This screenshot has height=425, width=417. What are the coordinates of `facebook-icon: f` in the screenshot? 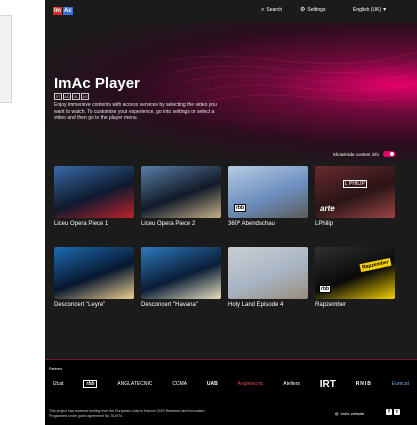 It's located at (389, 412).